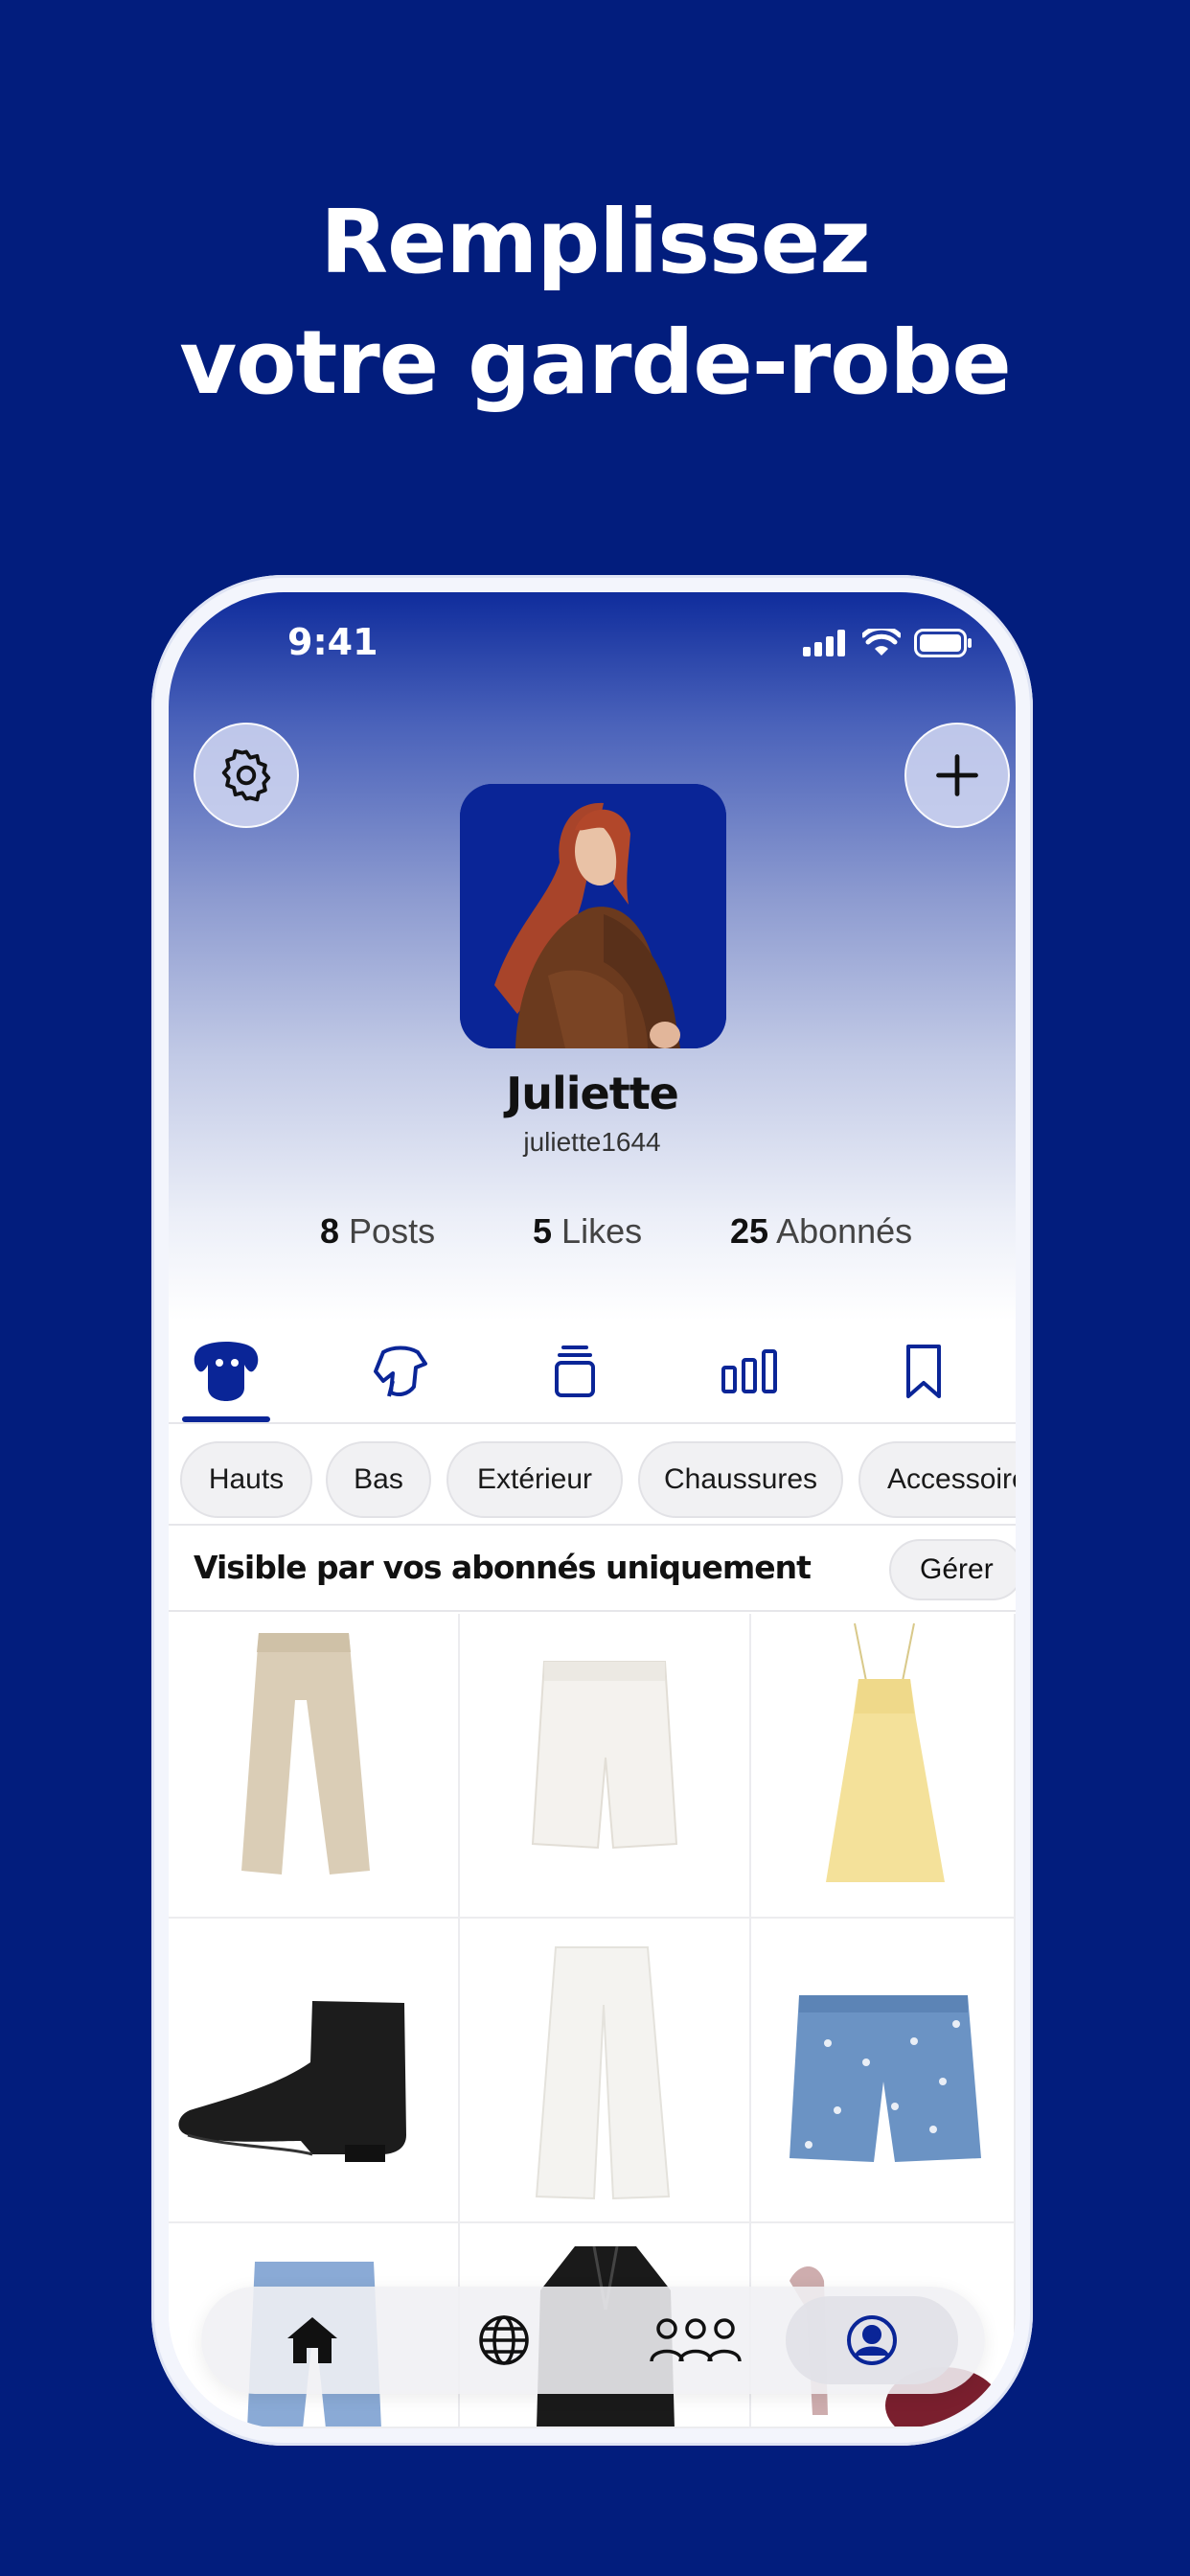 This screenshot has height=2576, width=1190. I want to click on profile-tabs, so click(592, 1372).